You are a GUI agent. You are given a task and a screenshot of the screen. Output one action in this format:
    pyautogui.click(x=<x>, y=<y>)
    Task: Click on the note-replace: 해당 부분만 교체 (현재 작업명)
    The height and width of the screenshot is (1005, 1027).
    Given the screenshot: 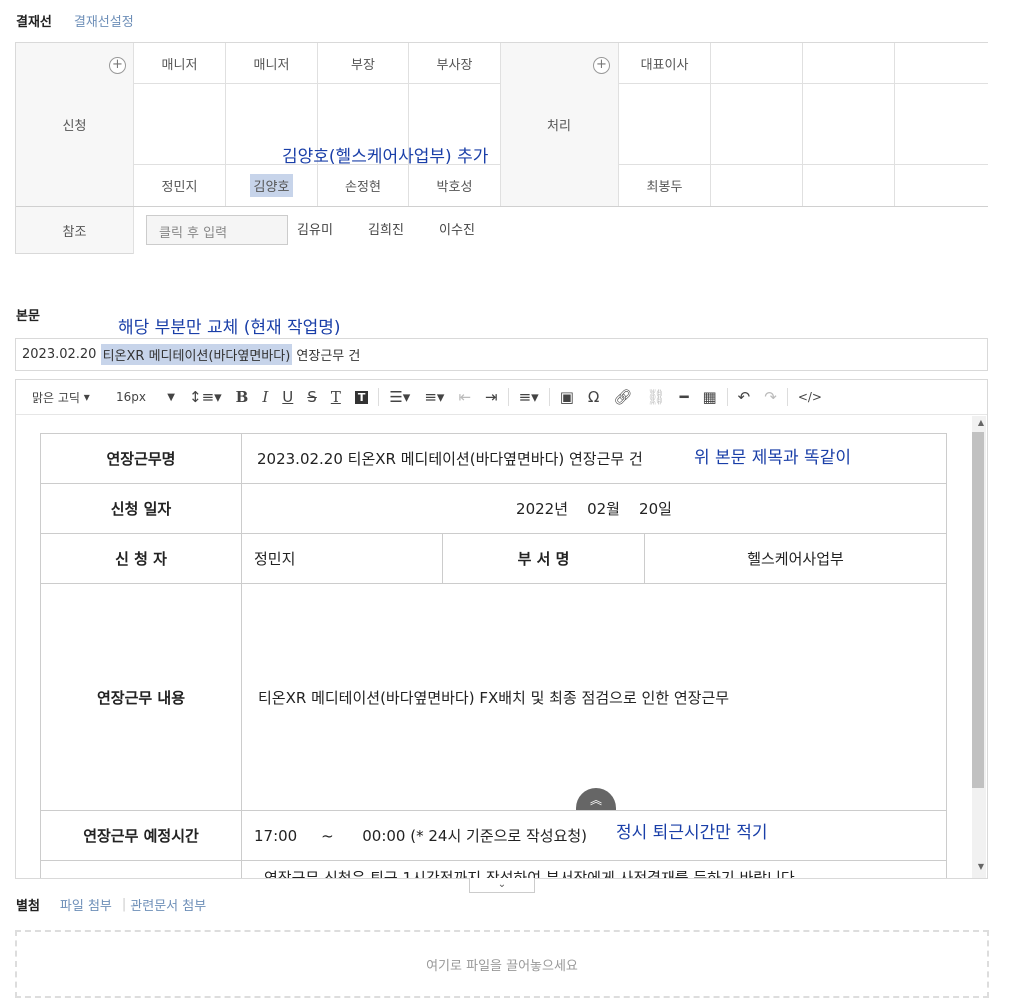 What is the action you would take?
    pyautogui.click(x=229, y=328)
    